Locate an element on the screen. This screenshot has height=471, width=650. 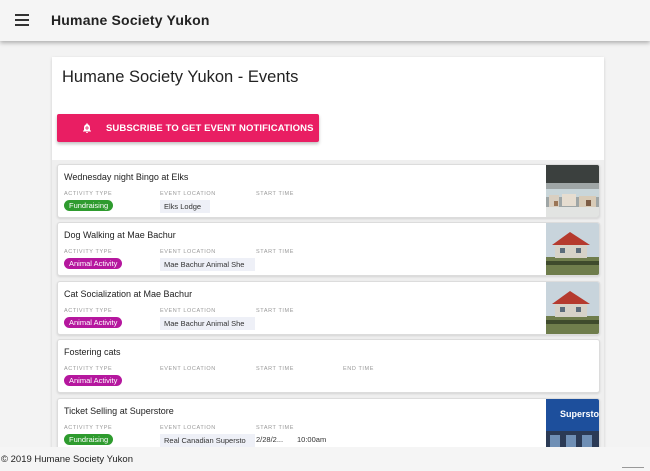
start-time-value: 10:00am is located at coordinates (312, 439).